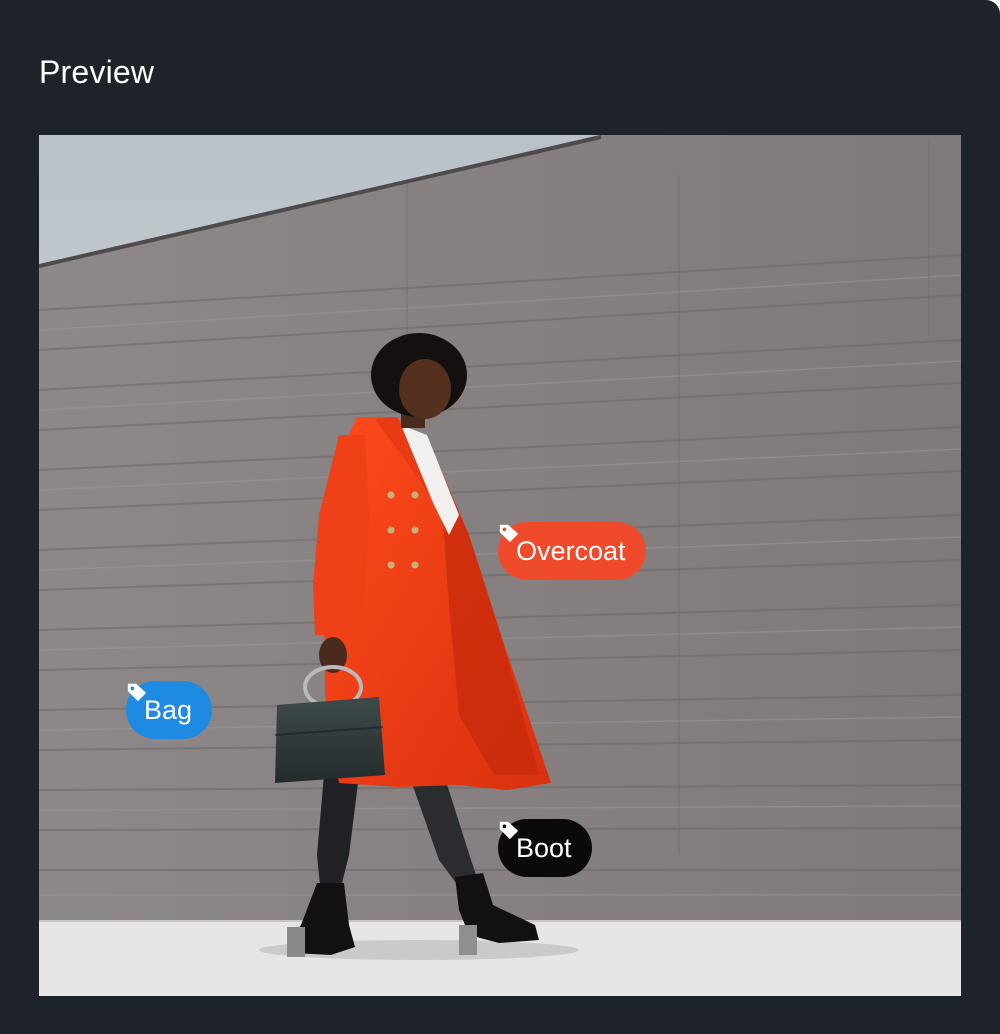  I want to click on tag-bag: Bag, so click(169, 710).